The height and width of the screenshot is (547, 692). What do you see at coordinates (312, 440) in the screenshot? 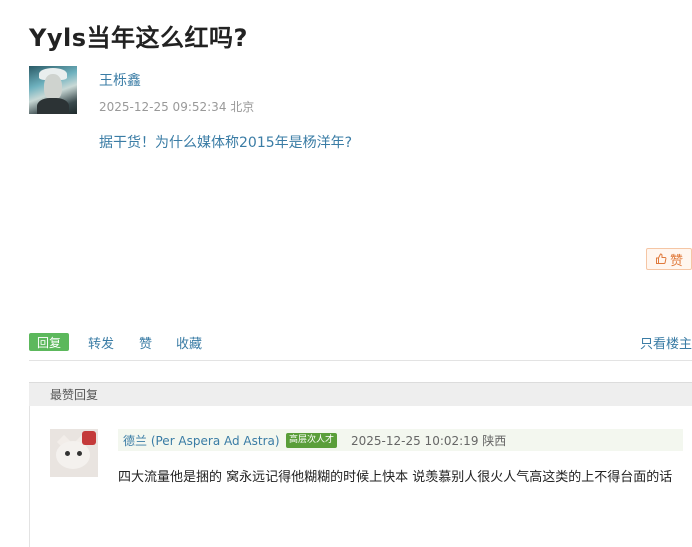
I see `talent-badge: 高层次人才` at bounding box center [312, 440].